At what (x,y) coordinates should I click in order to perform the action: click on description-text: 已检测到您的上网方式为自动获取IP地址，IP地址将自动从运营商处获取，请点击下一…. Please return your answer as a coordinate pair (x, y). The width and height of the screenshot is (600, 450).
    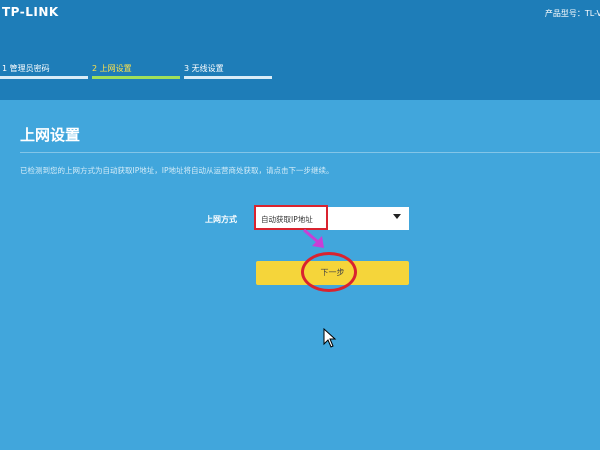
    Looking at the image, I should click on (177, 170).